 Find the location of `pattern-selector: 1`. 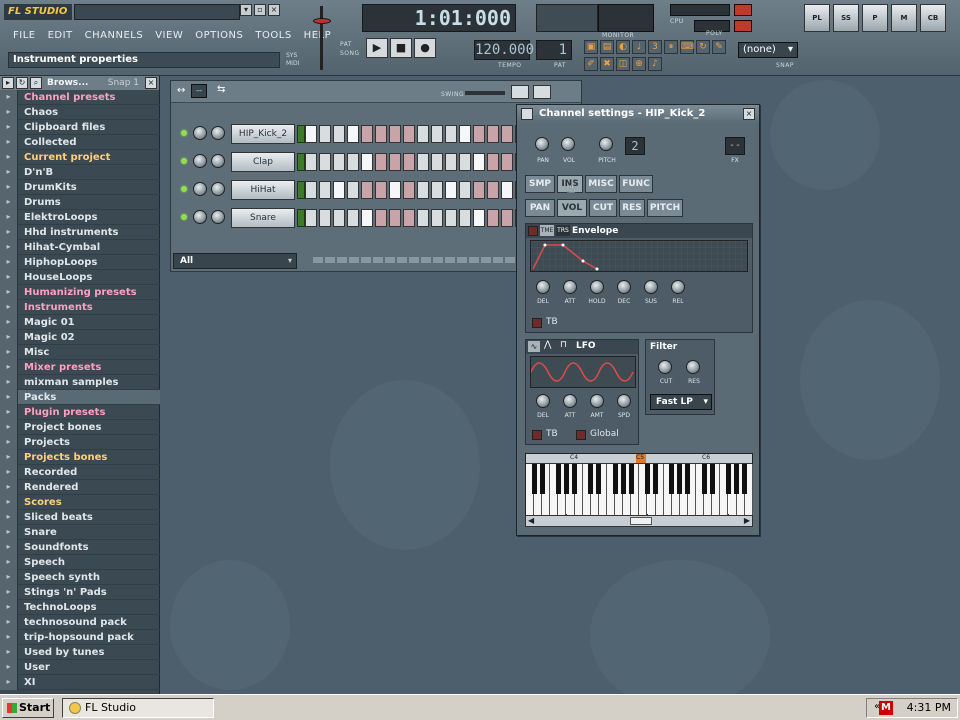

pattern-selector: 1 is located at coordinates (554, 50).